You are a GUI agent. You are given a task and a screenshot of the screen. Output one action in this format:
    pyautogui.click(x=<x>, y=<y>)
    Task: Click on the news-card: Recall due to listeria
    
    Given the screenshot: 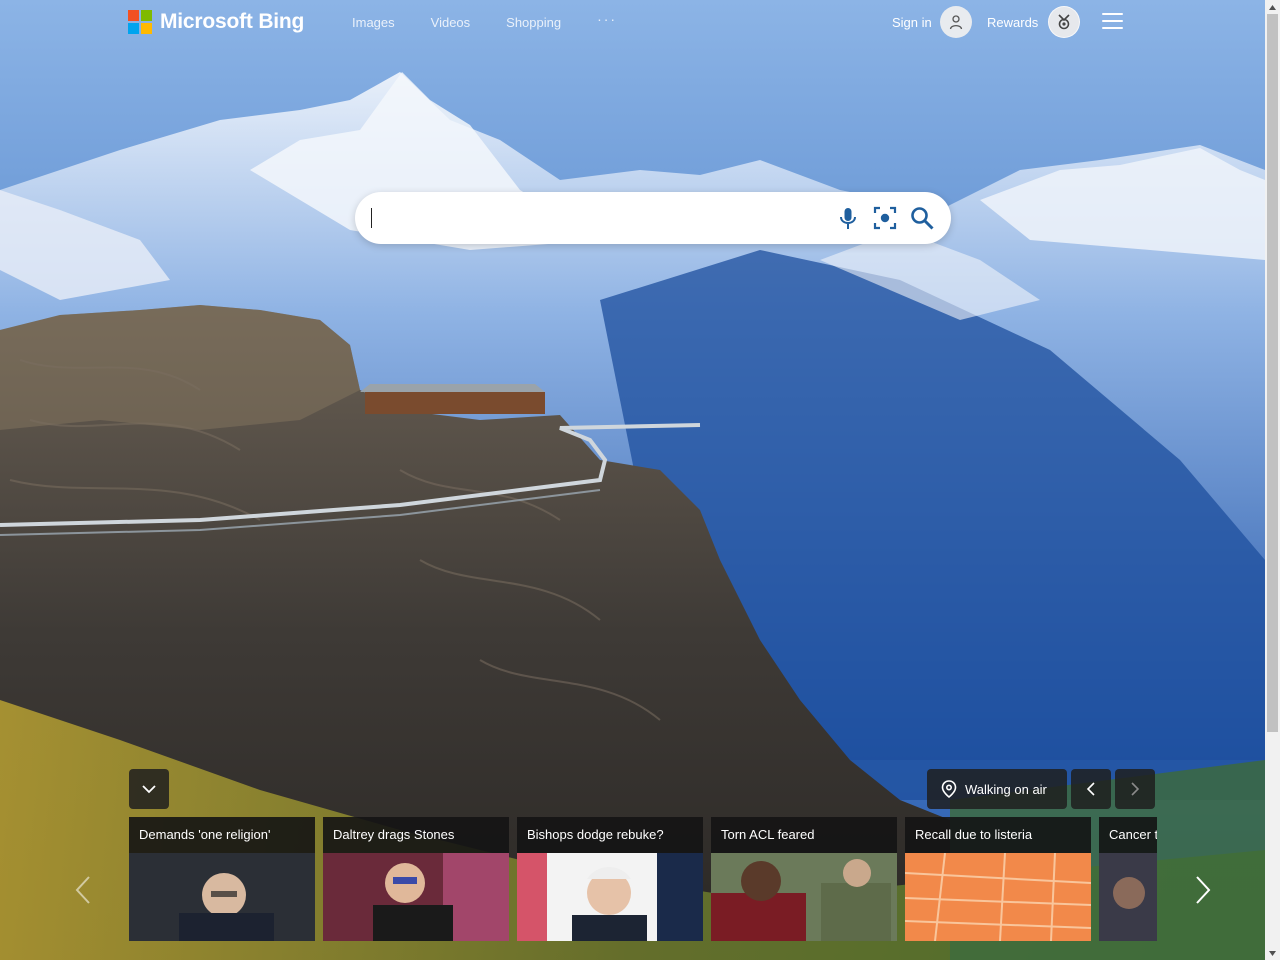 What is the action you would take?
    pyautogui.click(x=998, y=879)
    